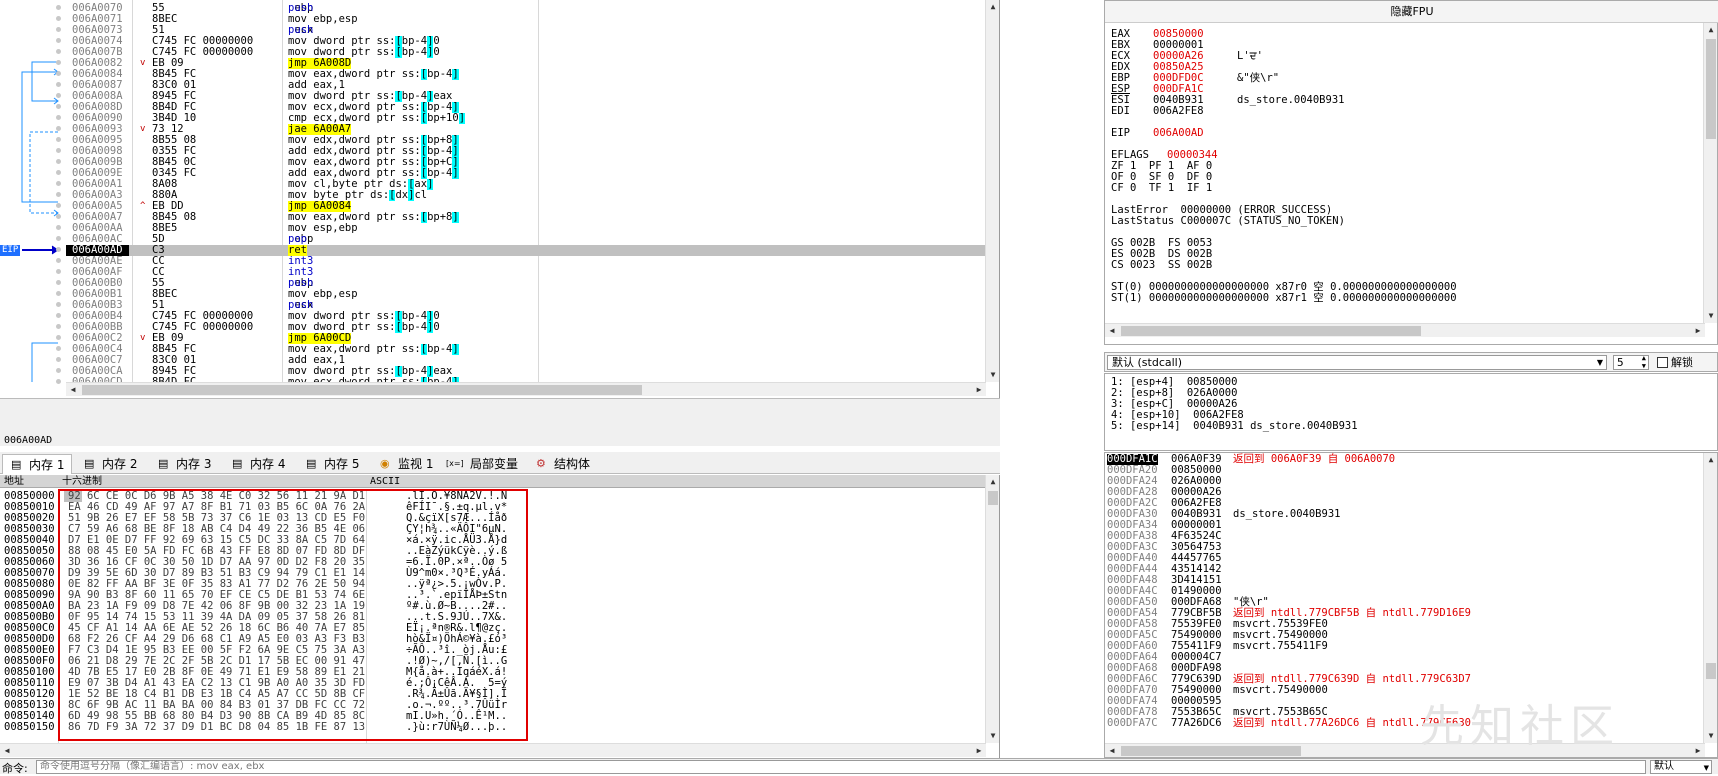 This screenshot has height=776, width=1718. What do you see at coordinates (484, 464) in the screenshot?
I see `tab-7: [x=] 局部变量` at bounding box center [484, 464].